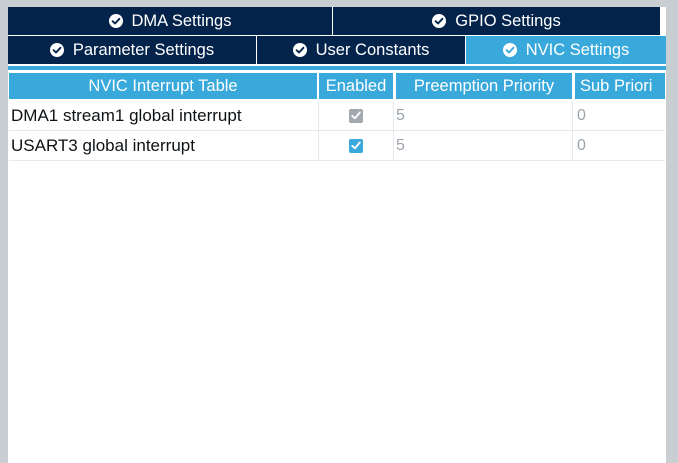  Describe the element at coordinates (484, 86) in the screenshot. I see `column-header-preemption-priority: Preemption Priority` at that location.